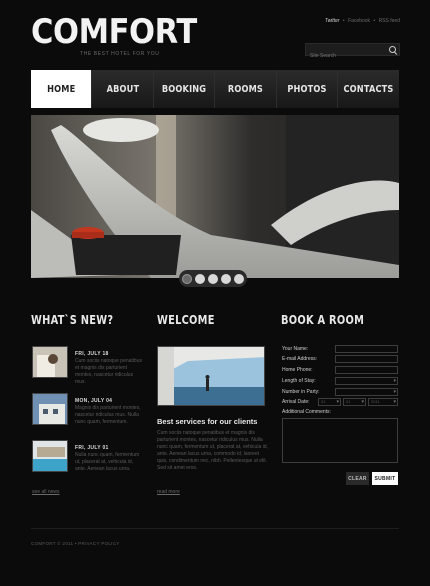 This screenshot has width=430, height=586. I want to click on social-link-rss: RSS feed, so click(389, 21).